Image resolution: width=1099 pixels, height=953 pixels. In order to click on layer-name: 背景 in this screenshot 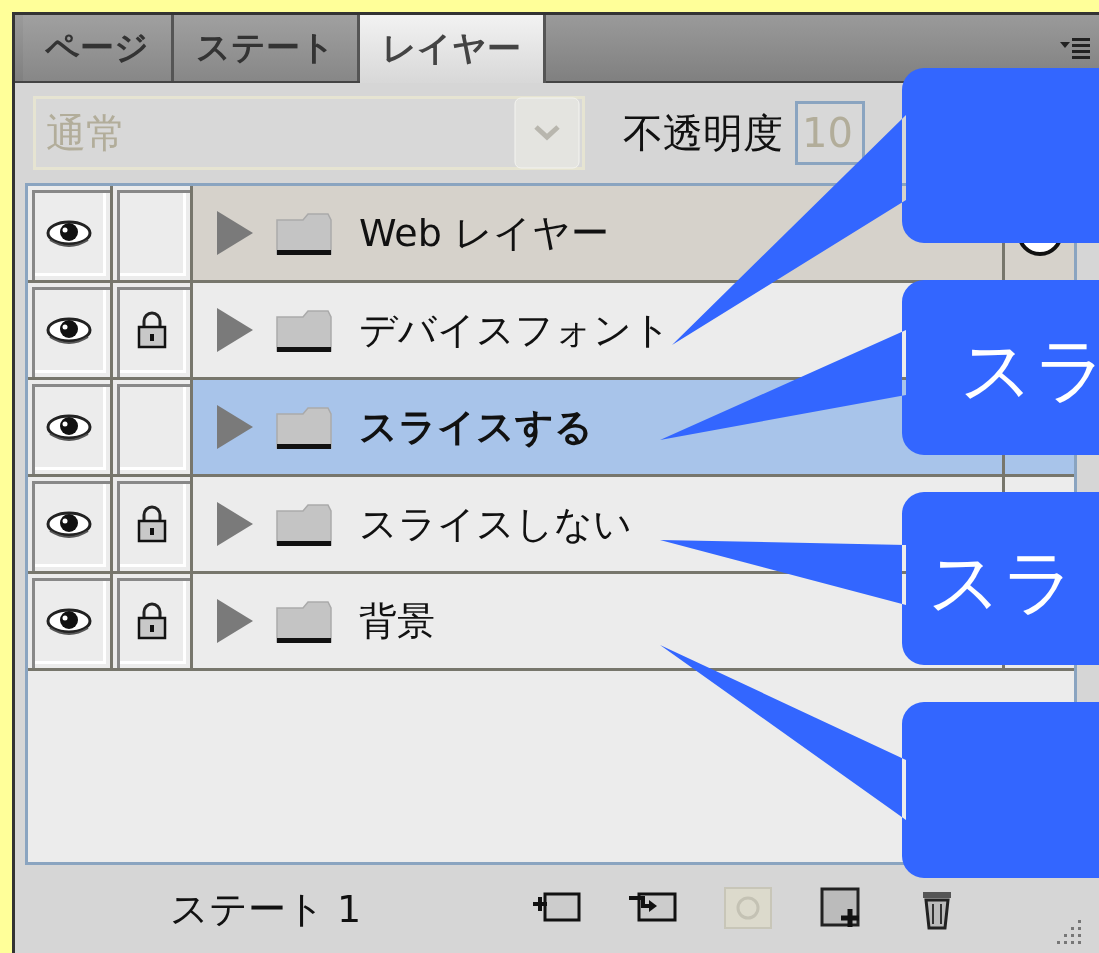, I will do `click(397, 621)`.